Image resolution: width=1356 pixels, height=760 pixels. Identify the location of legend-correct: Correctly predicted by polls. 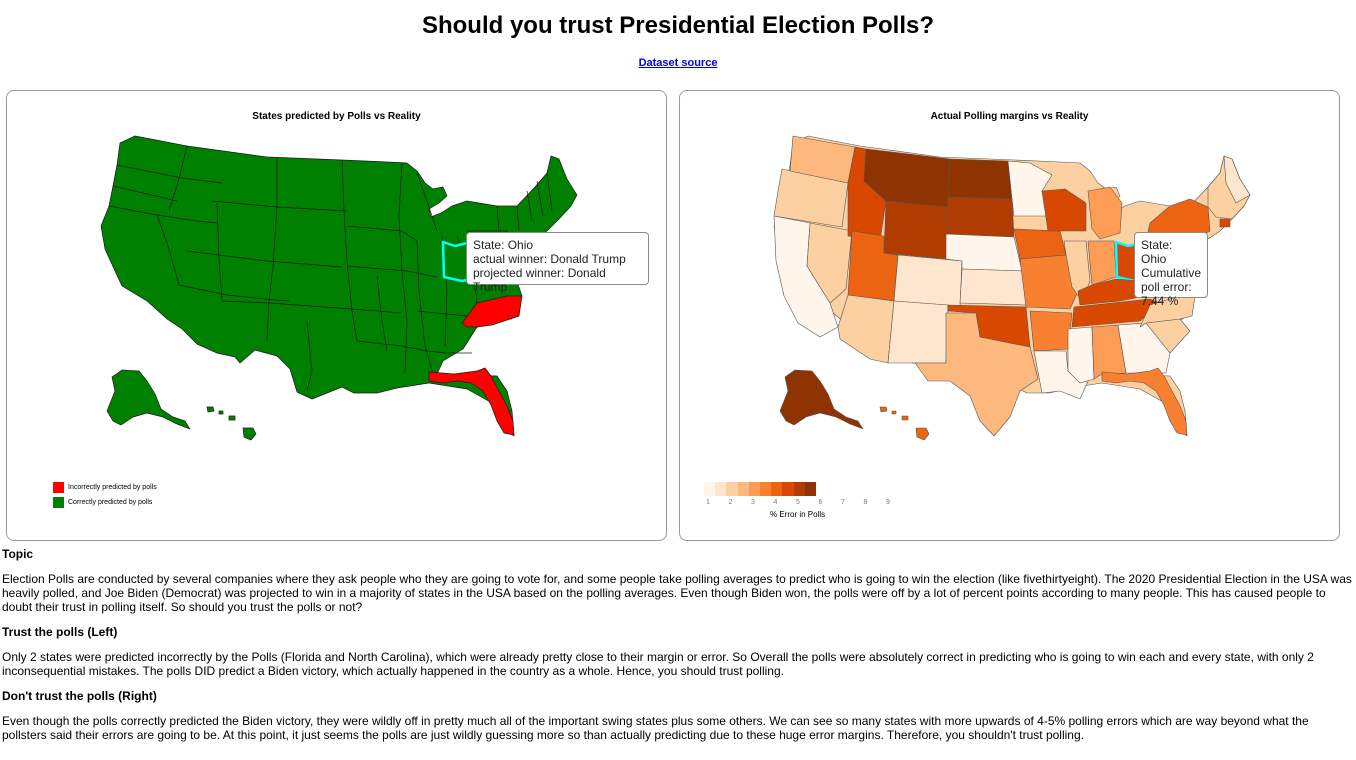
(102, 502).